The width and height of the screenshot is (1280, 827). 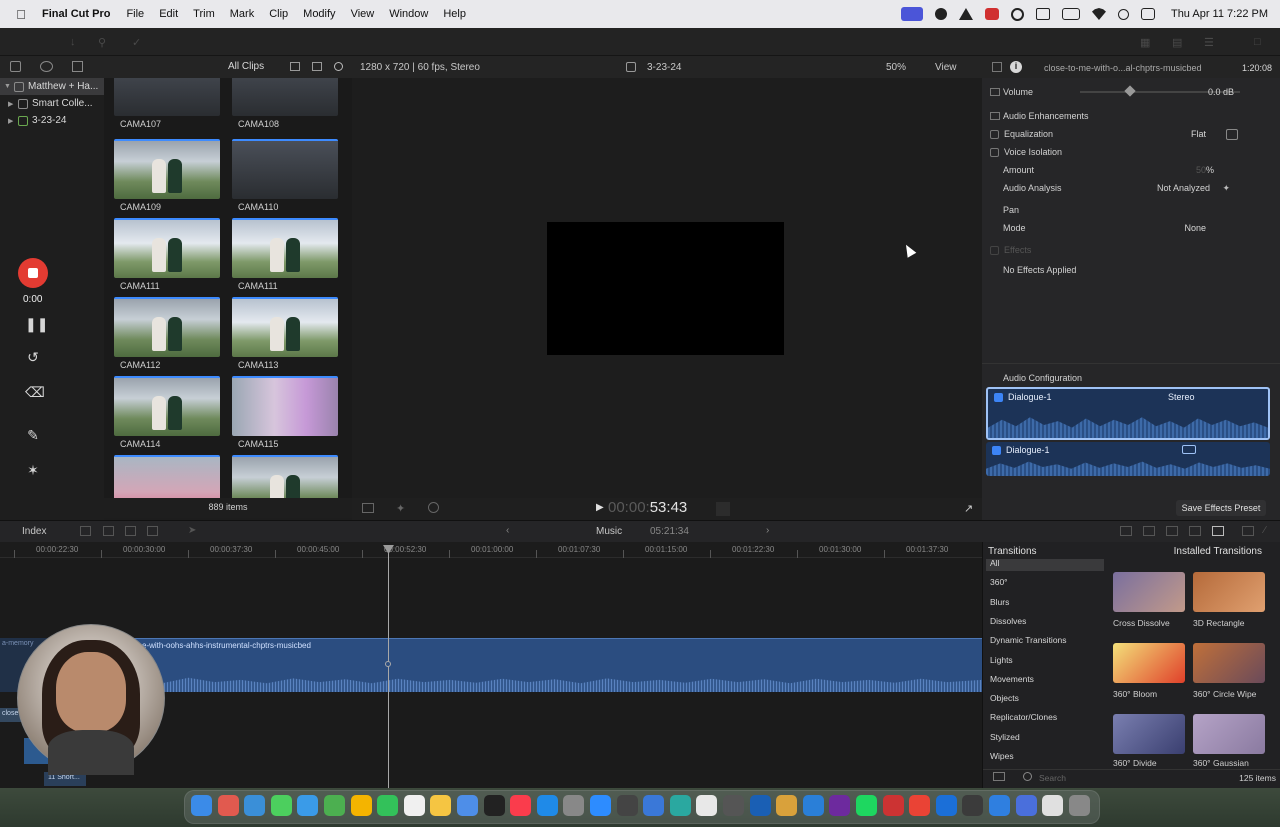 What do you see at coordinates (1070, 14) in the screenshot?
I see `battery-icon` at bounding box center [1070, 14].